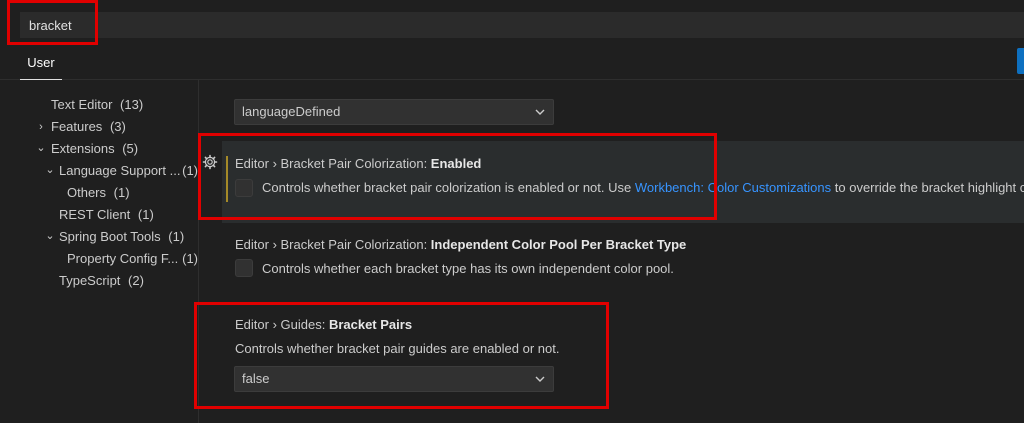  Describe the element at coordinates (87, 192) in the screenshot. I see `toc-item-label: Others` at that location.